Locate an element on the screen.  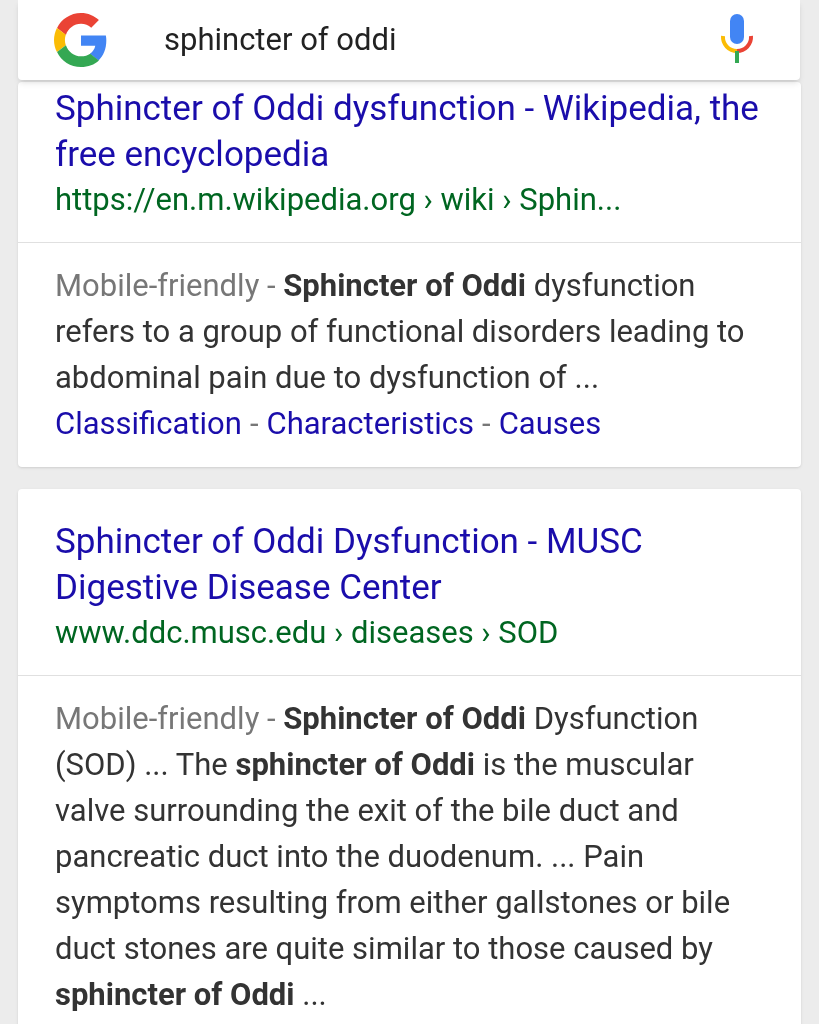
sitelink: Classification is located at coordinates (148, 424).